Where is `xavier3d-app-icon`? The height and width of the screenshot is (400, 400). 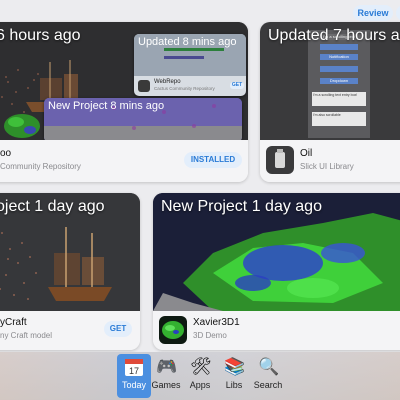 xavier3d-app-icon is located at coordinates (173, 330).